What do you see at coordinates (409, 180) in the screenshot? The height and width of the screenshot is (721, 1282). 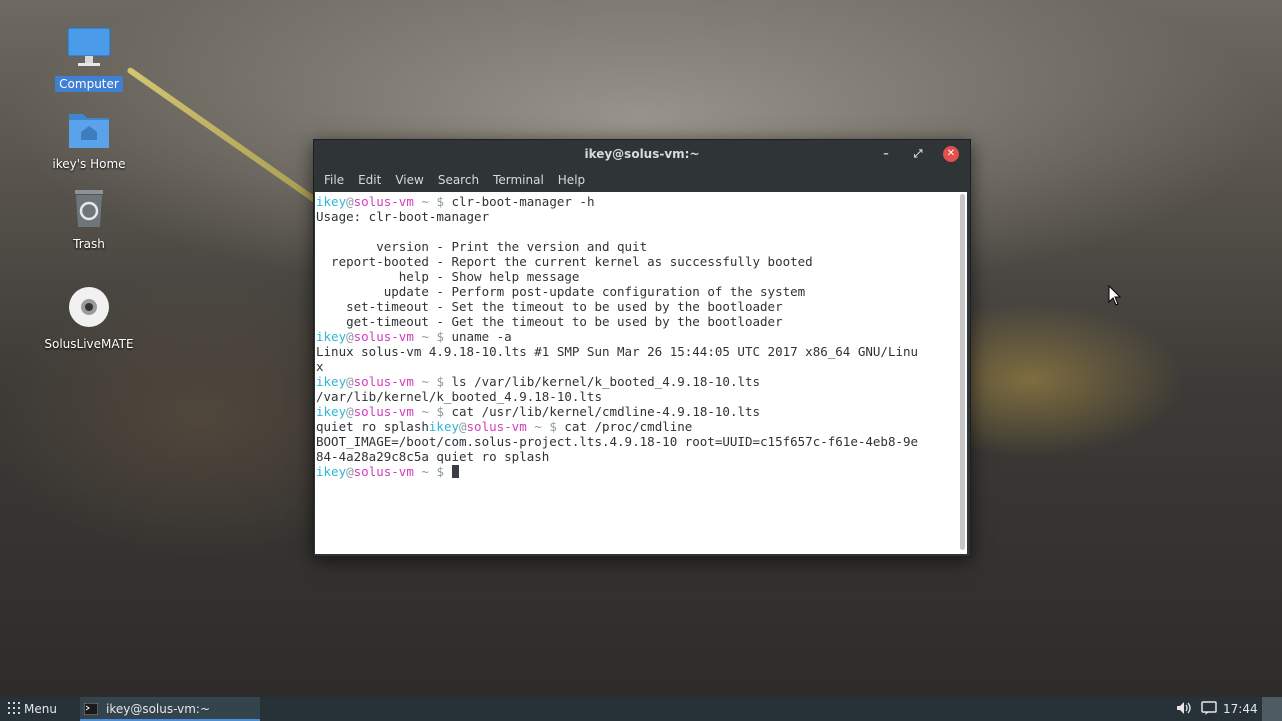 I see `menu-view: View` at bounding box center [409, 180].